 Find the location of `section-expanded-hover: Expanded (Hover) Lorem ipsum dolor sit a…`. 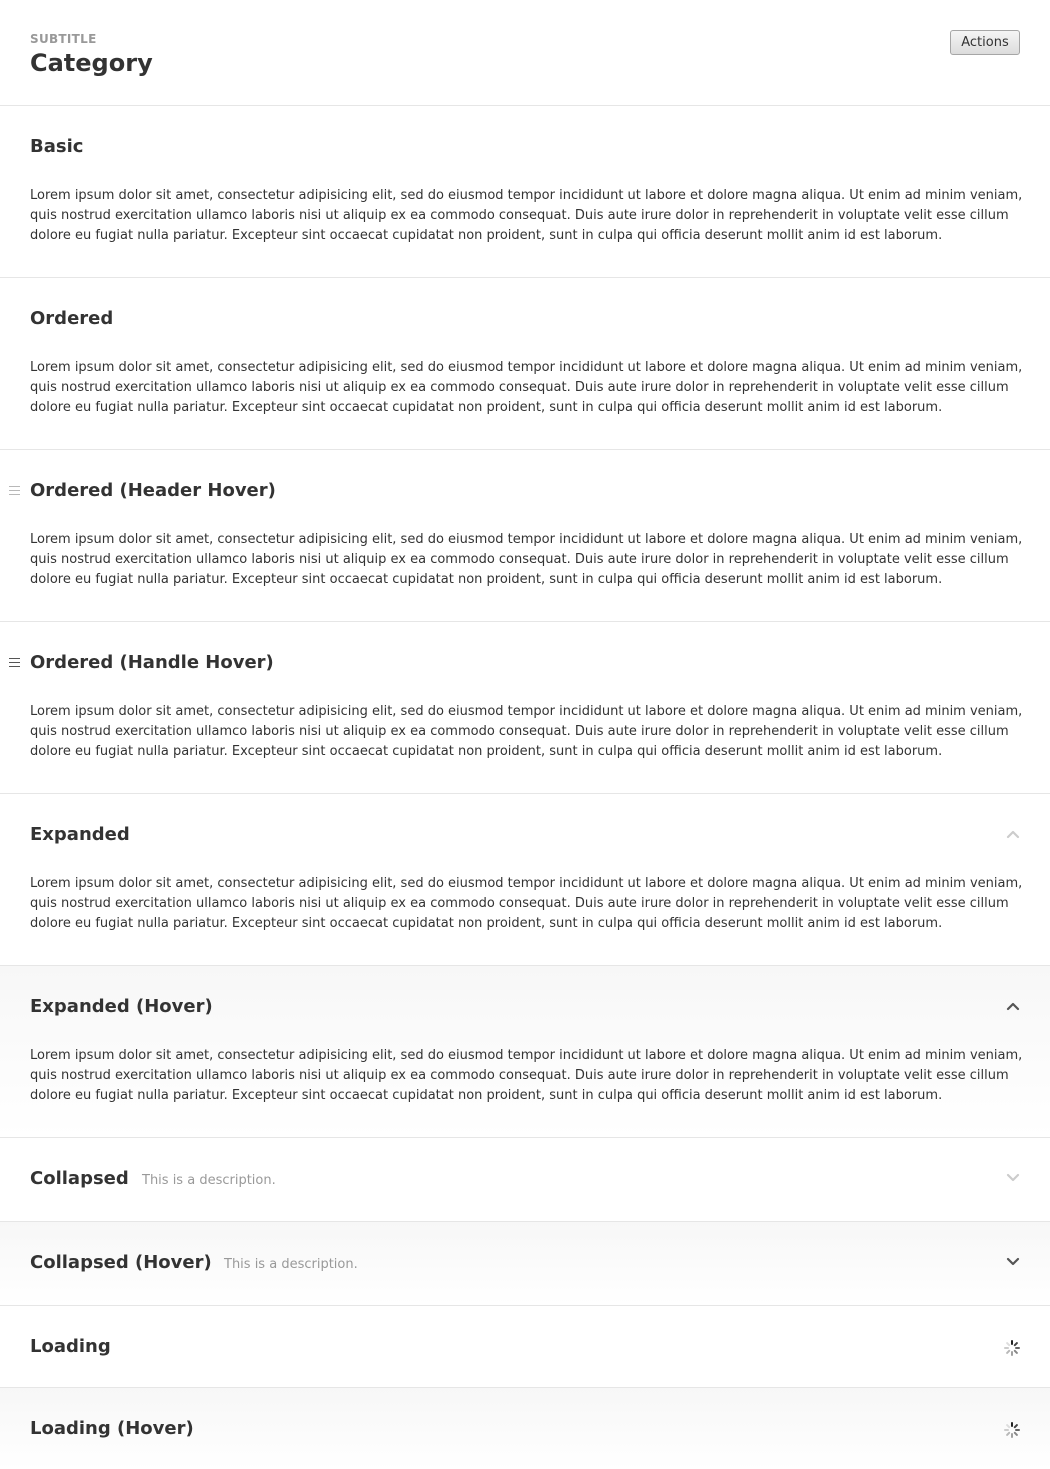

section-expanded-hover: Expanded (Hover) Lorem ipsum dolor sit a… is located at coordinates (525, 1052).